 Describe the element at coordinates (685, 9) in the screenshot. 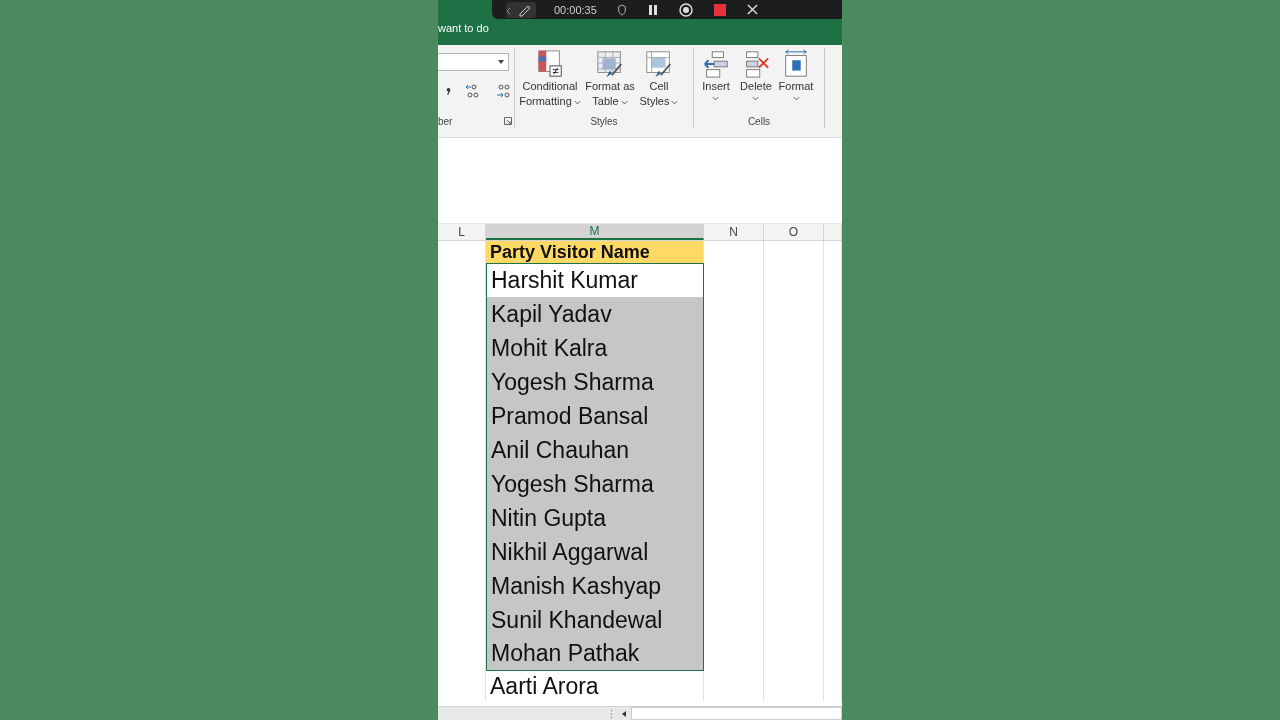

I see `record-icon` at that location.